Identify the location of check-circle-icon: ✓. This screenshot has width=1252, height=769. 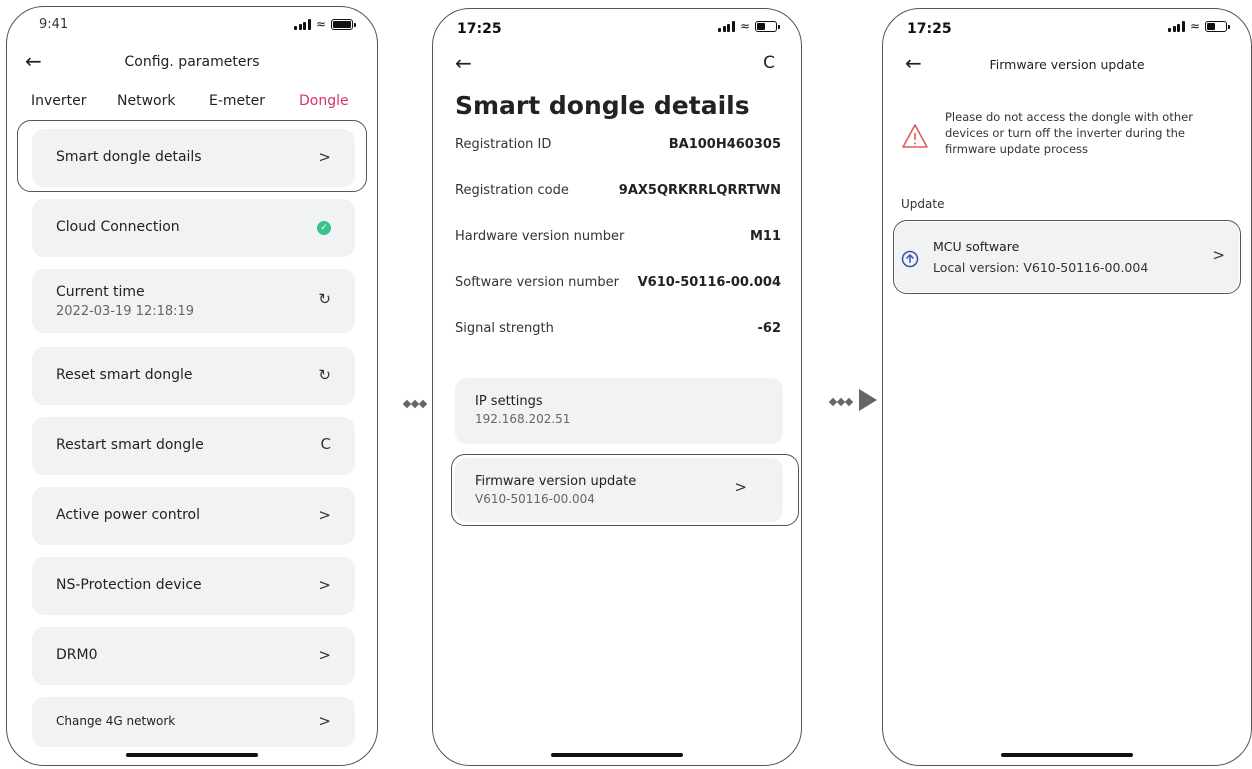
(324, 228).